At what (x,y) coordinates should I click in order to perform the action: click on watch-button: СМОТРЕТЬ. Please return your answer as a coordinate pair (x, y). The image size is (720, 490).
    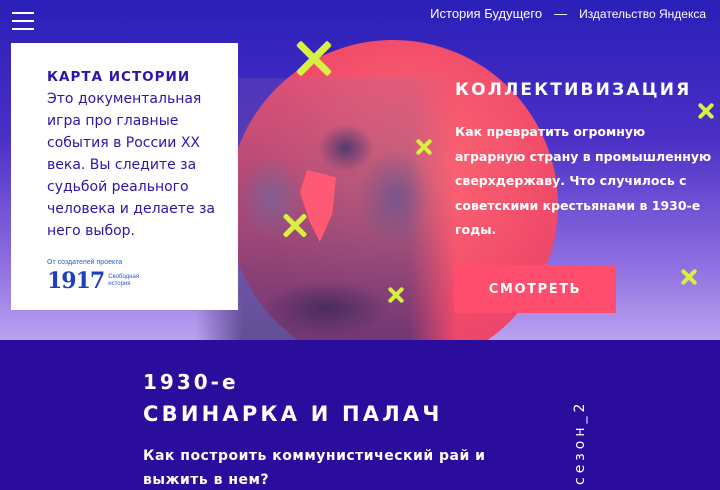
    Looking at the image, I should click on (535, 289).